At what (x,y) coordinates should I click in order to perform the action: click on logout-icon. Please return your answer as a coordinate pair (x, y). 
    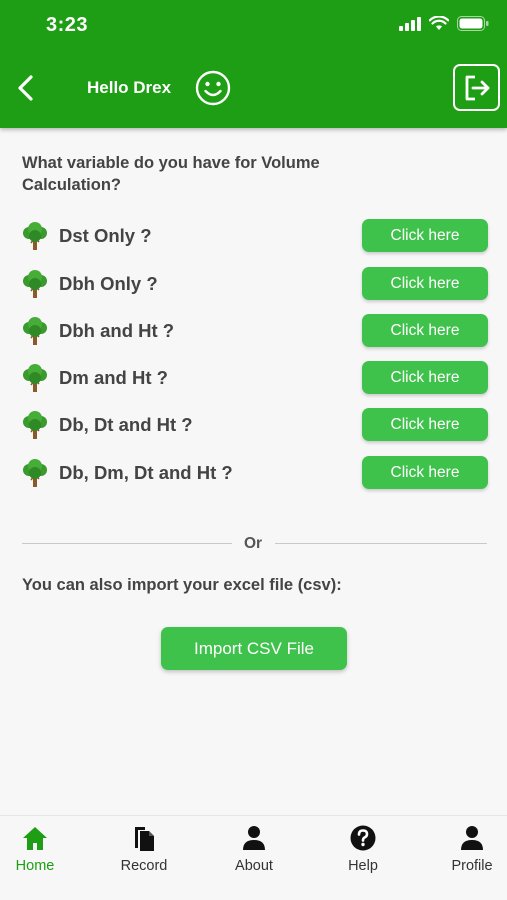
    Looking at the image, I should click on (477, 87).